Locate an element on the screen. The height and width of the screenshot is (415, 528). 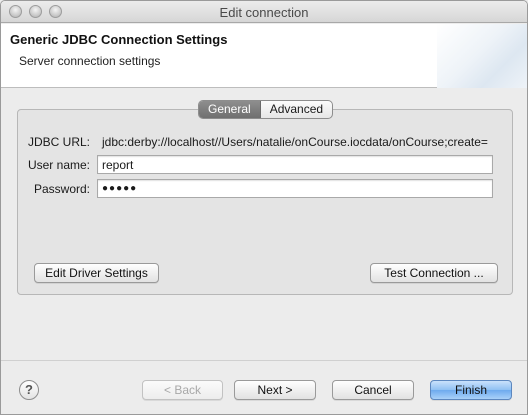
window-title: Edit connection is located at coordinates (264, 12).